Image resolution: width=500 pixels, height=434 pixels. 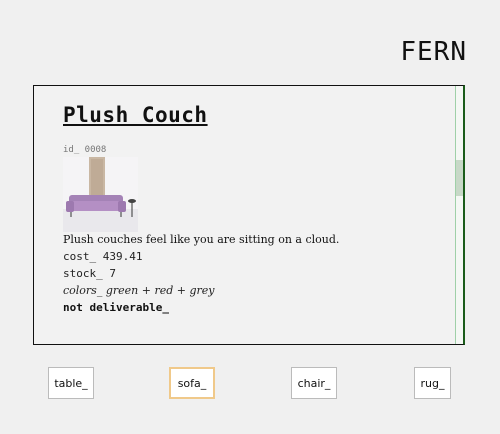 I want to click on product-colors: colors_ green + red + grey, so click(x=139, y=290).